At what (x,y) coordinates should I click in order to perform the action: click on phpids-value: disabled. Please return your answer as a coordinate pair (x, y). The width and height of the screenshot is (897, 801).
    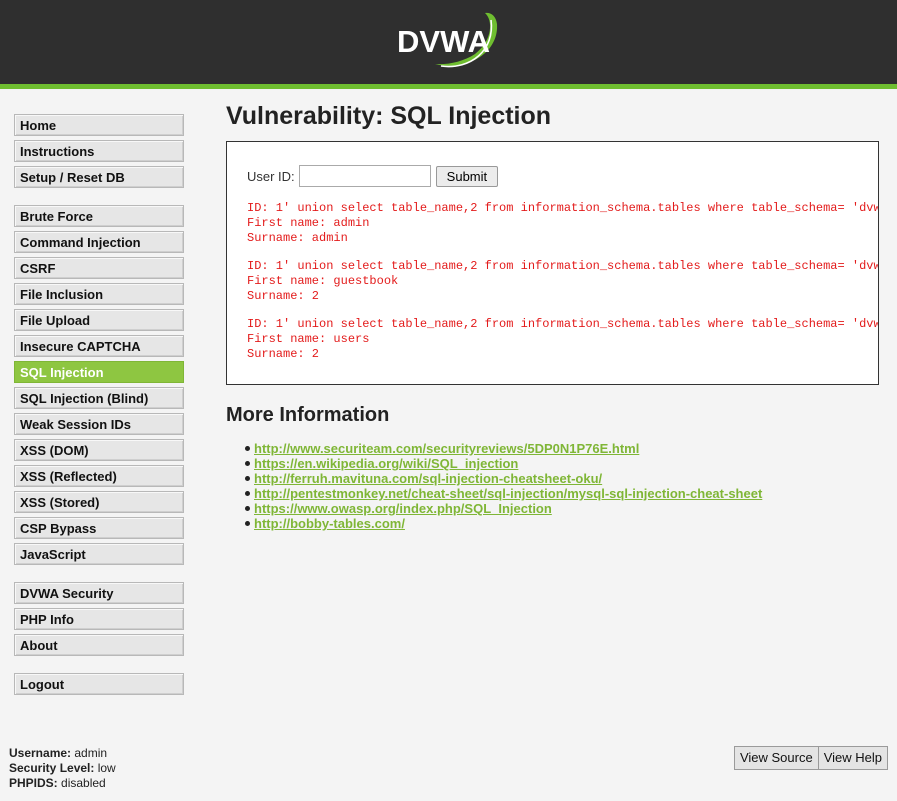
    Looking at the image, I should click on (83, 783).